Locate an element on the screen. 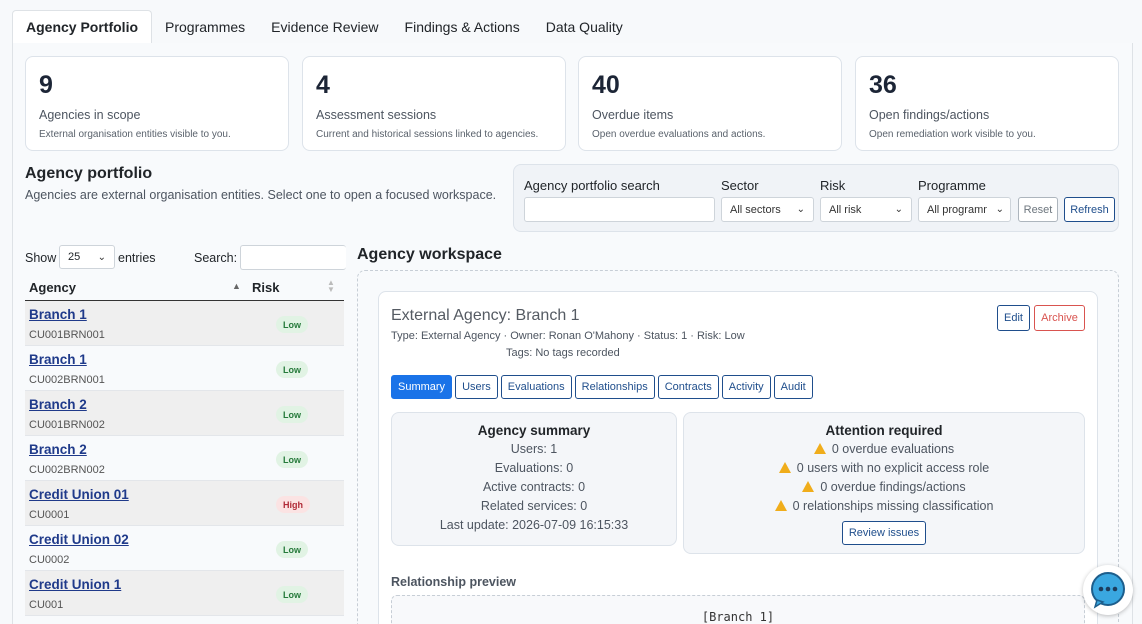 The image size is (1142, 624). attention-heading: Attention required is located at coordinates (884, 430).